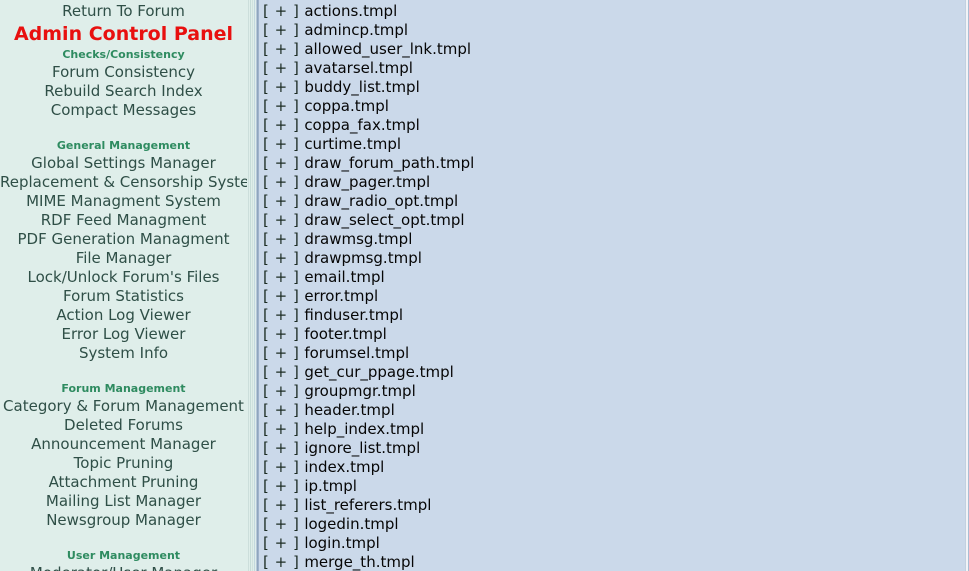 This screenshot has height=571, width=969. What do you see at coordinates (615, 277) in the screenshot?
I see `template-file-row: [ + ] email.tmpl` at bounding box center [615, 277].